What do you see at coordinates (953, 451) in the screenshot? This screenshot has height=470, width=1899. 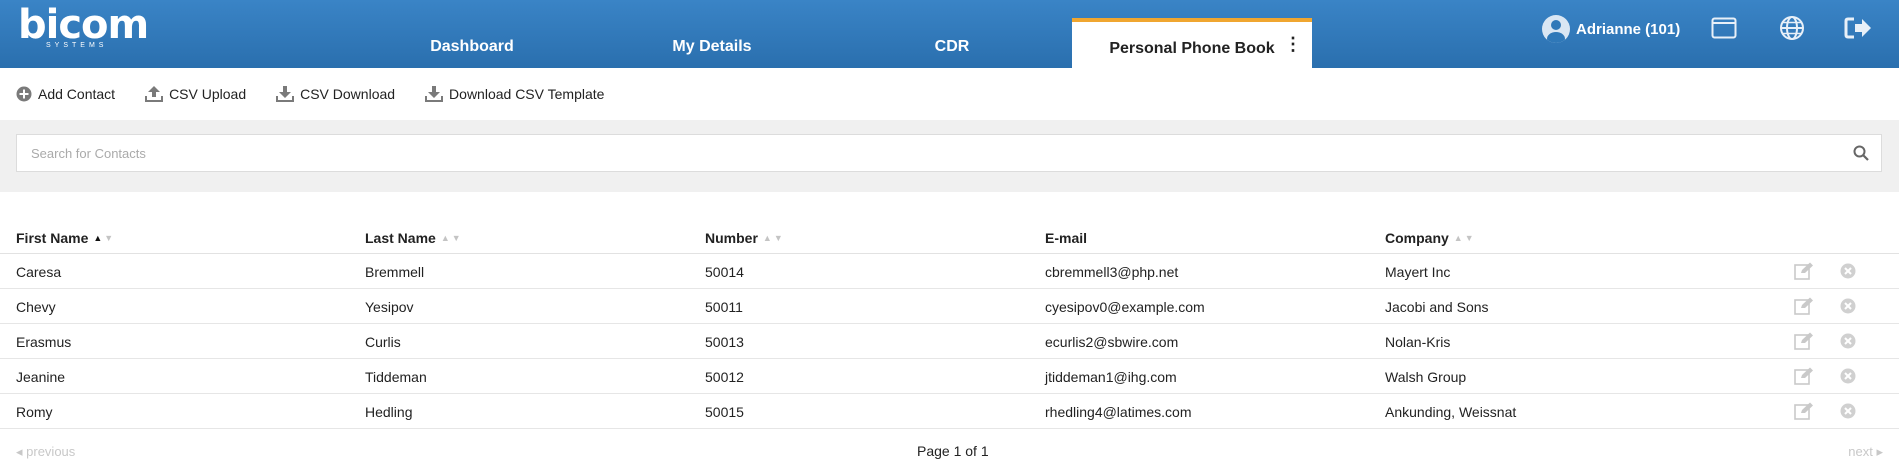 I see `page-info: Page 1 of 1` at bounding box center [953, 451].